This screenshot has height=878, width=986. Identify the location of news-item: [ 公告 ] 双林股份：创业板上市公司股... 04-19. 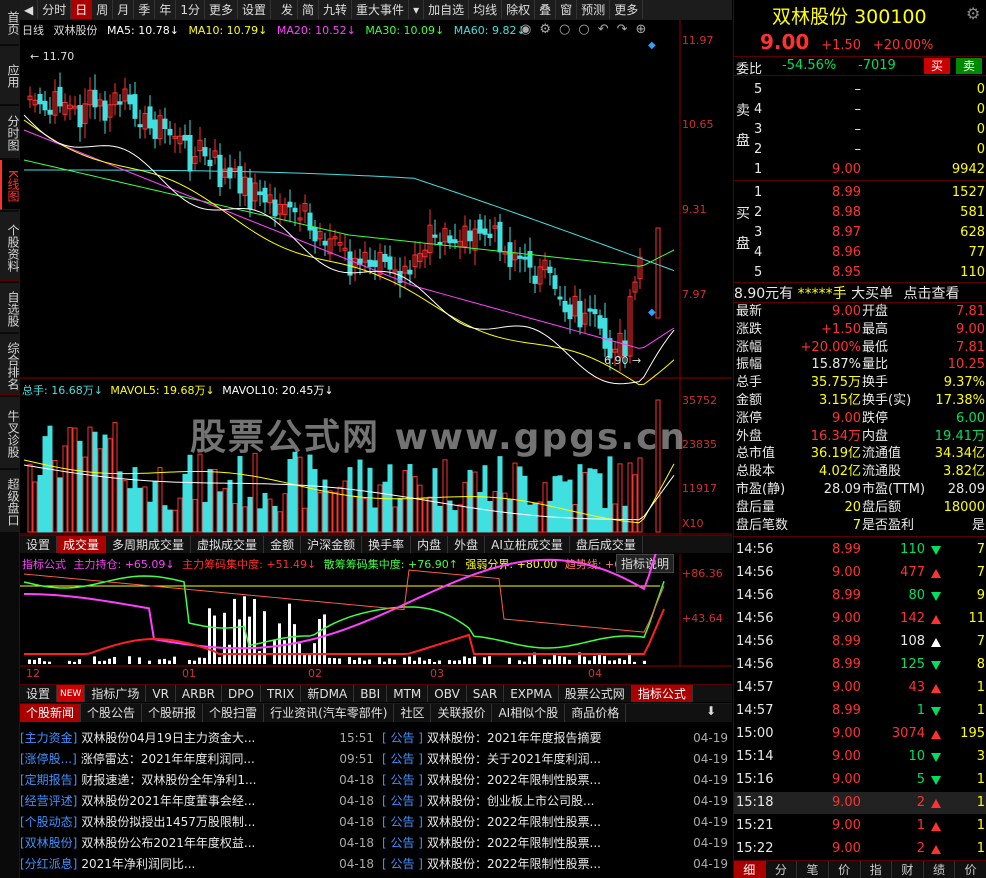
(557, 801).